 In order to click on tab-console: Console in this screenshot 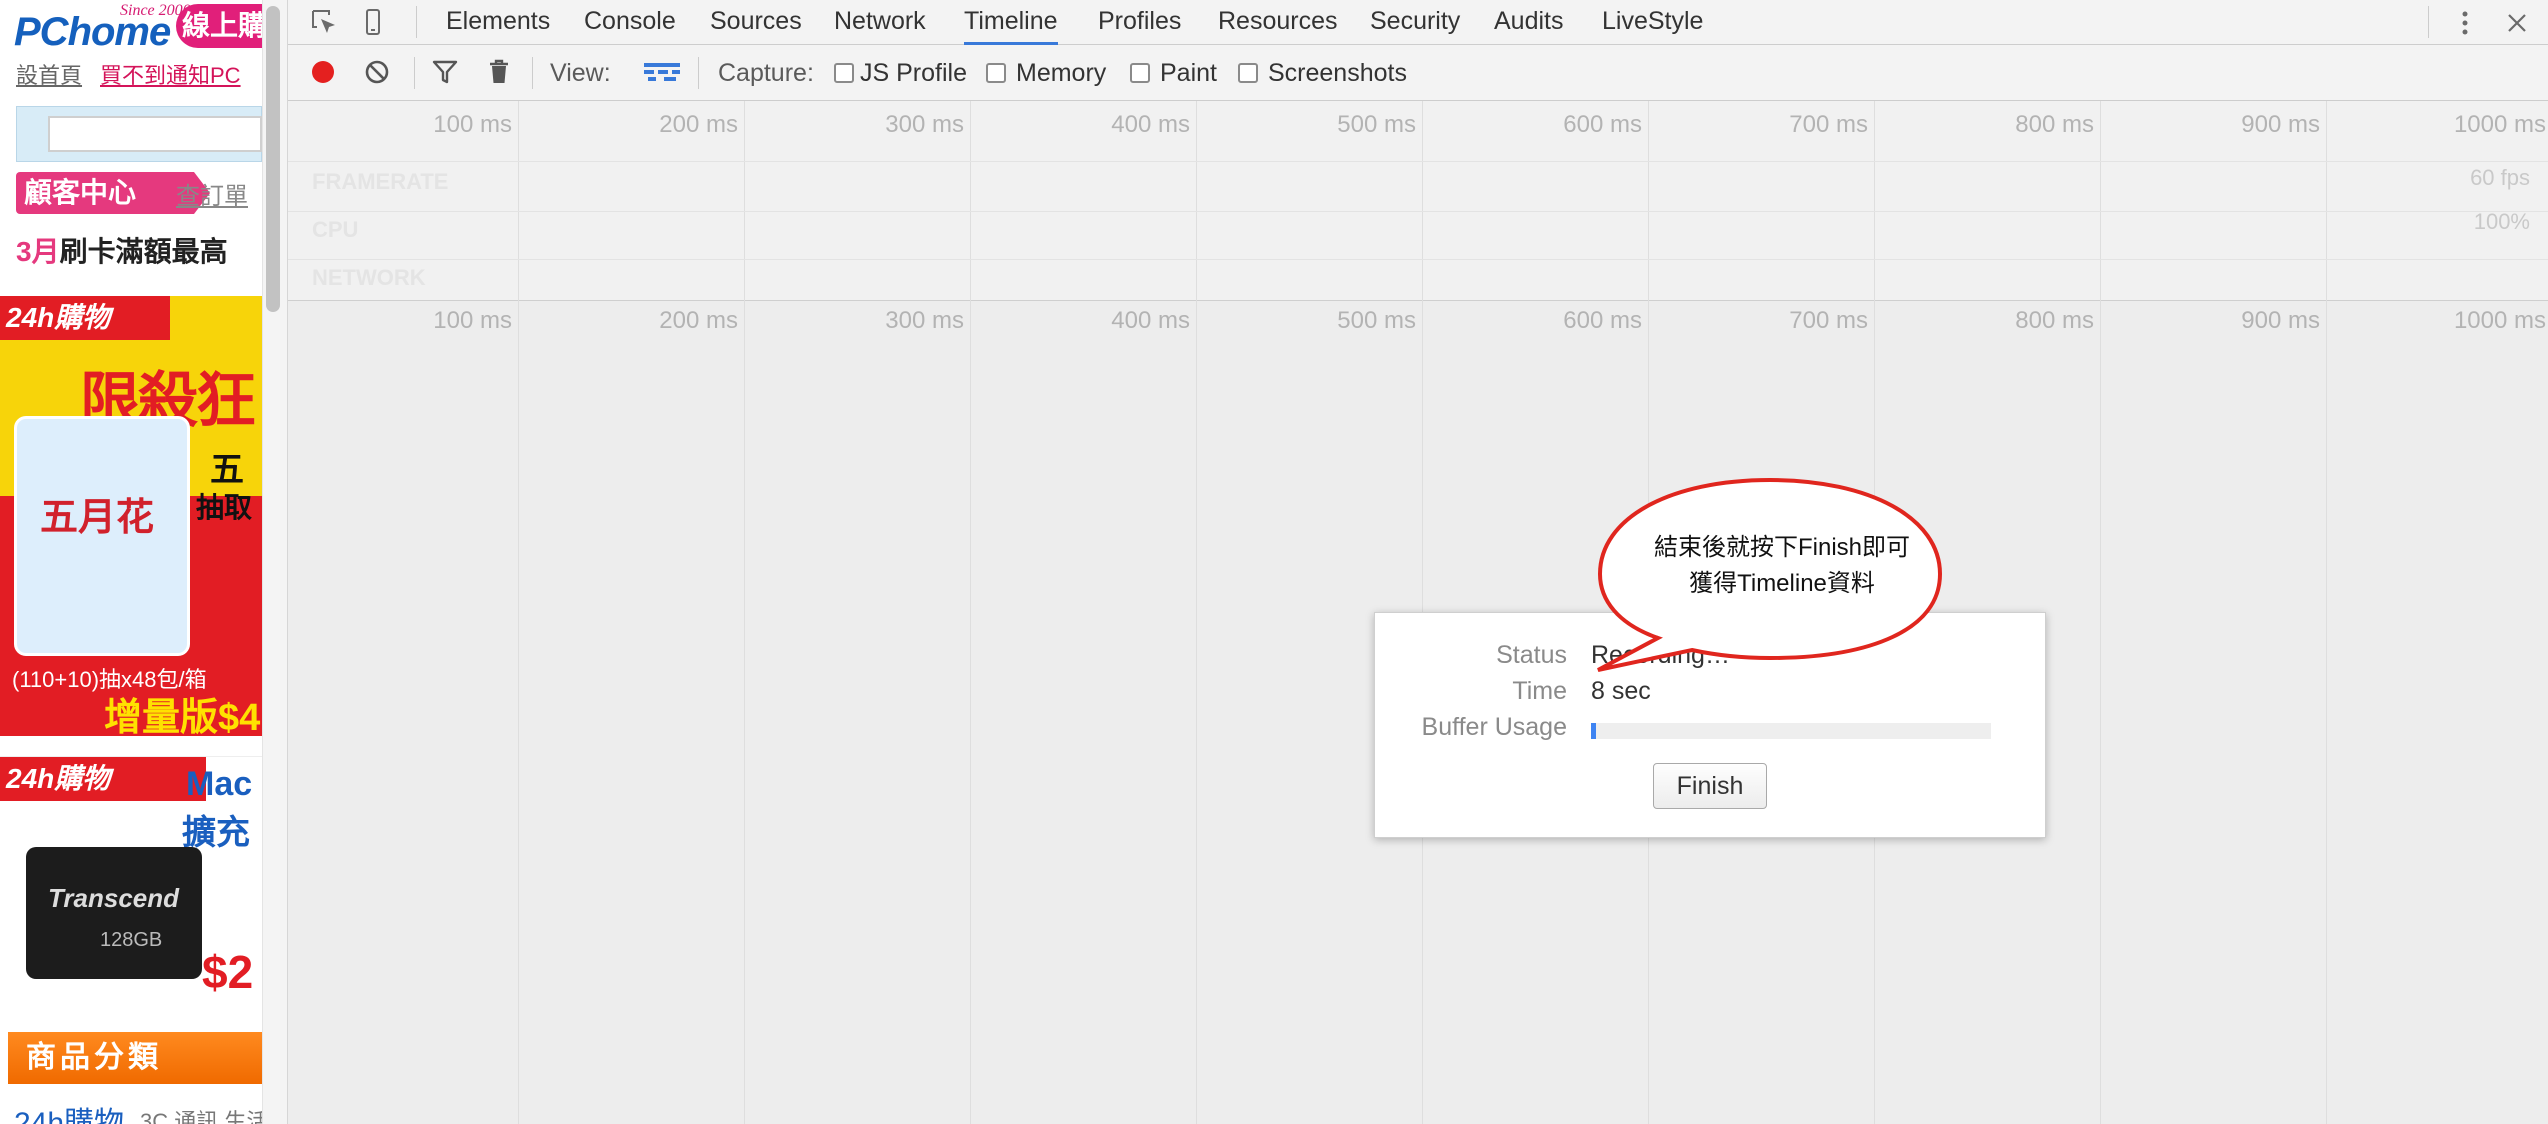, I will do `click(630, 22)`.